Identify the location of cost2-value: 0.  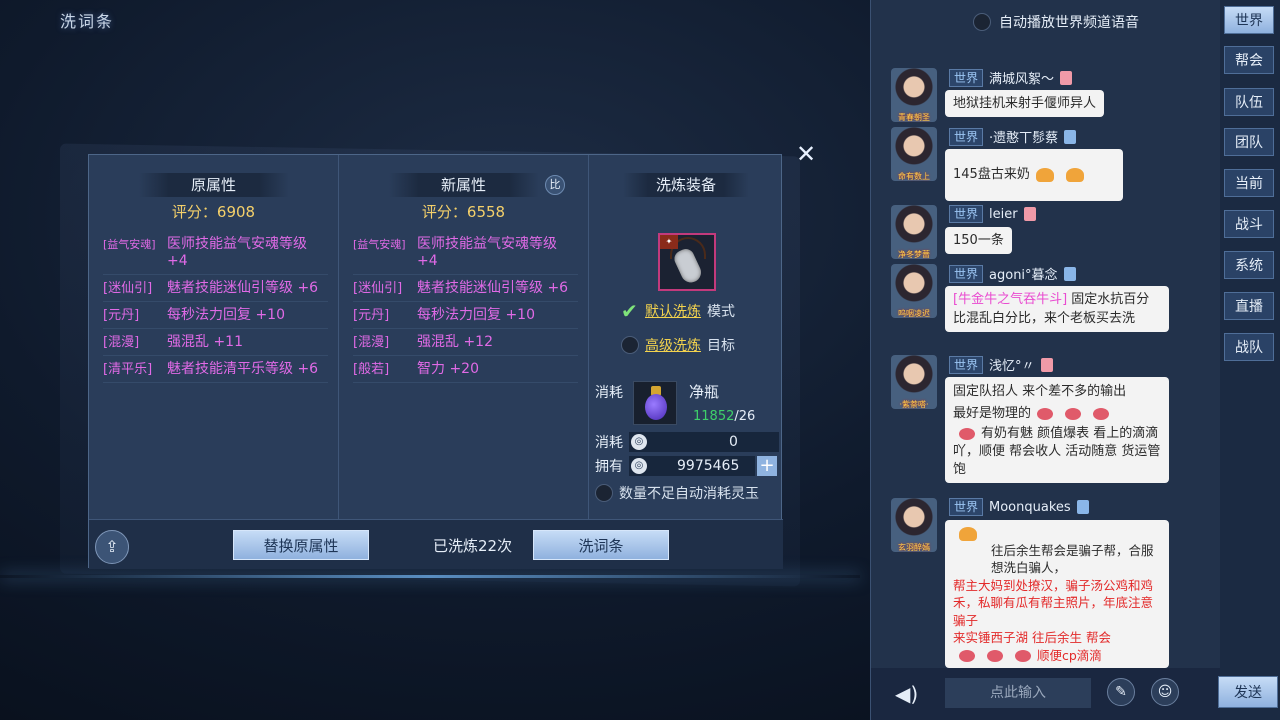
(733, 442).